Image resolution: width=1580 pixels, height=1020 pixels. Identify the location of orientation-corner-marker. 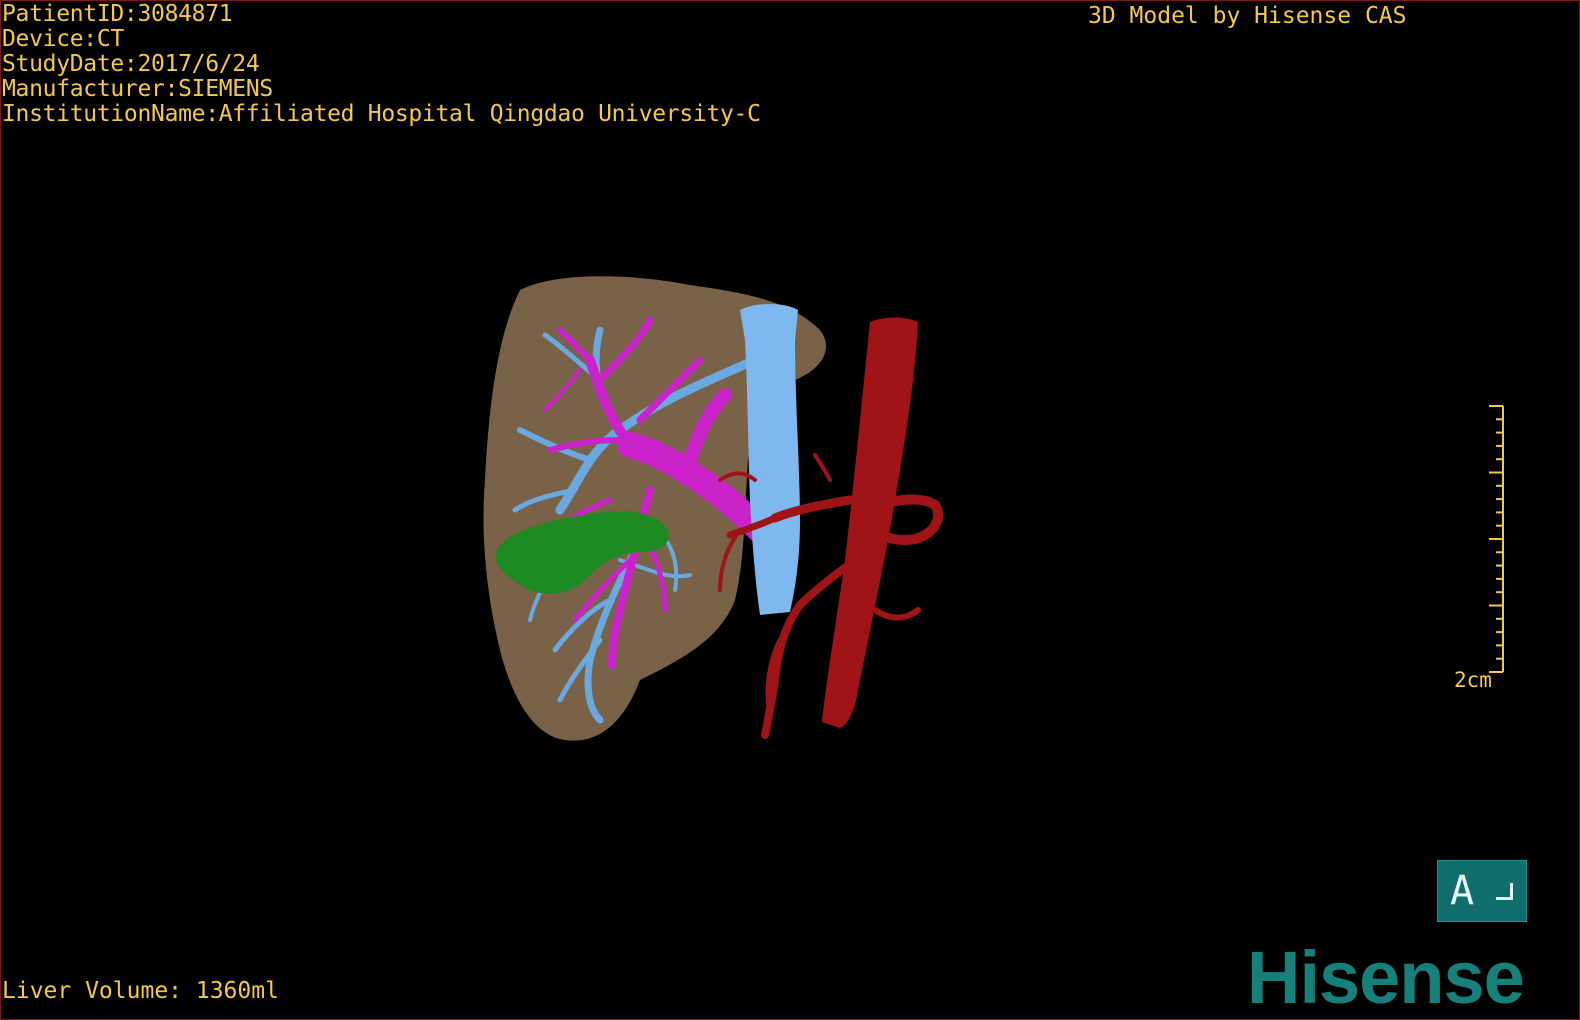
(1504, 891).